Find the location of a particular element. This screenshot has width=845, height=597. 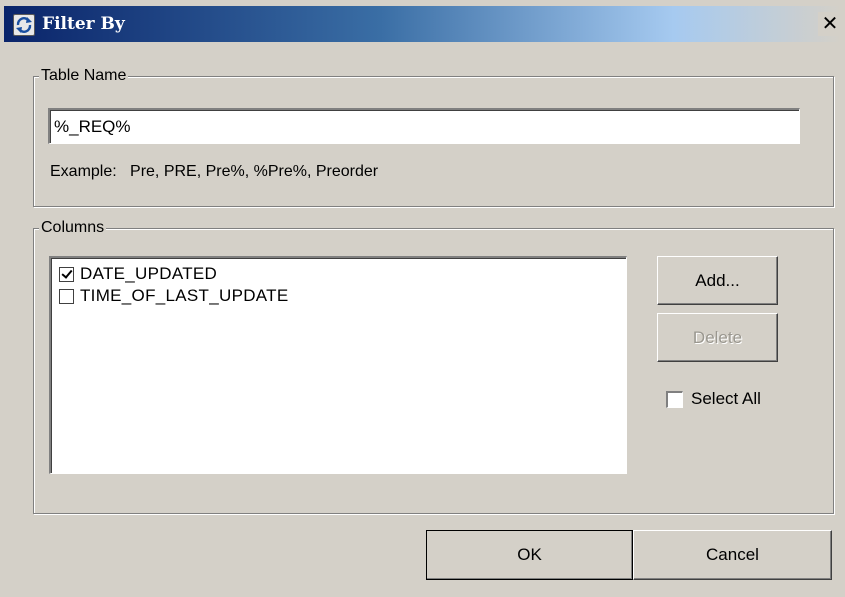

example-text: Example: Pre, PRE, Pre%, %Pre%, Preorder is located at coordinates (214, 171).